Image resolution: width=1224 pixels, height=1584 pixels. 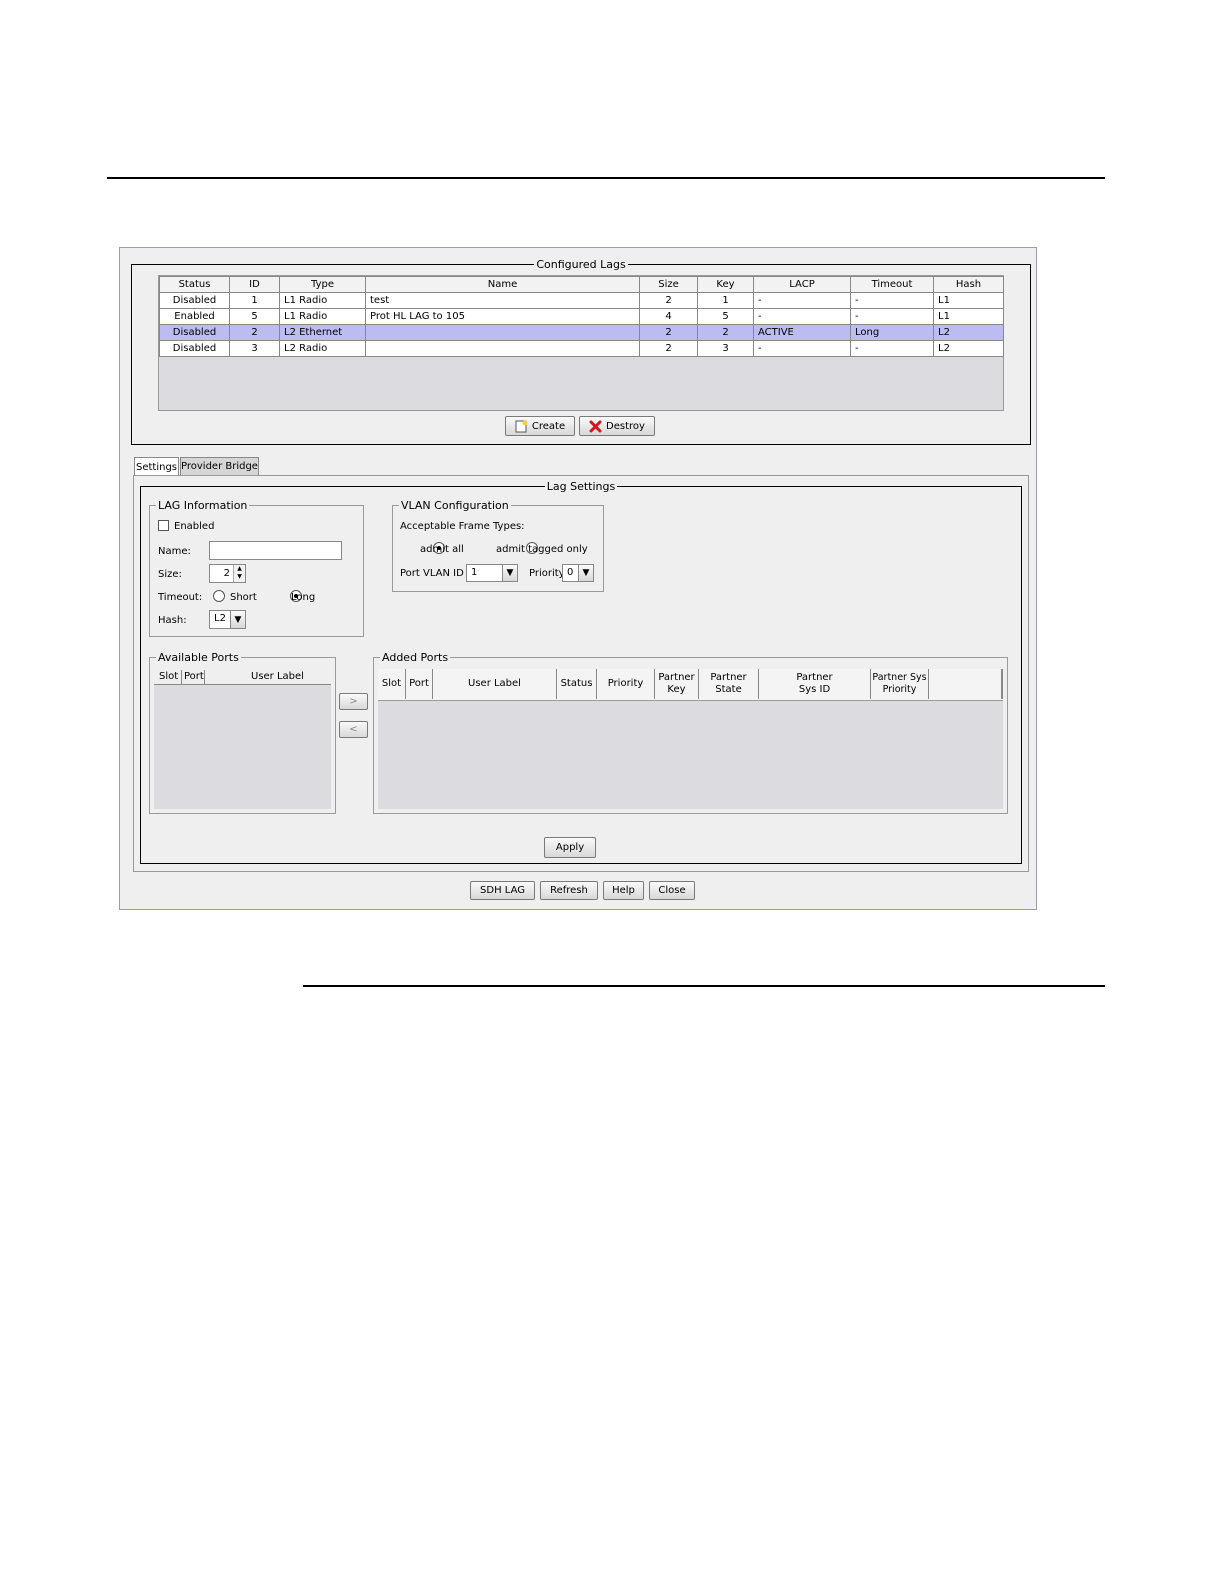 What do you see at coordinates (432, 573) in the screenshot?
I see `port-vlan-id-label: Port VLAN ID` at bounding box center [432, 573].